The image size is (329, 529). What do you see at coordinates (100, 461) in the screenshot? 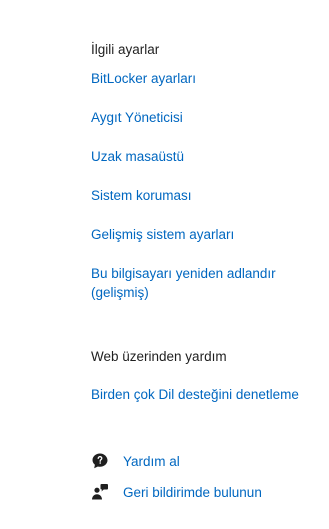
I see `help-chat-icon` at bounding box center [100, 461].